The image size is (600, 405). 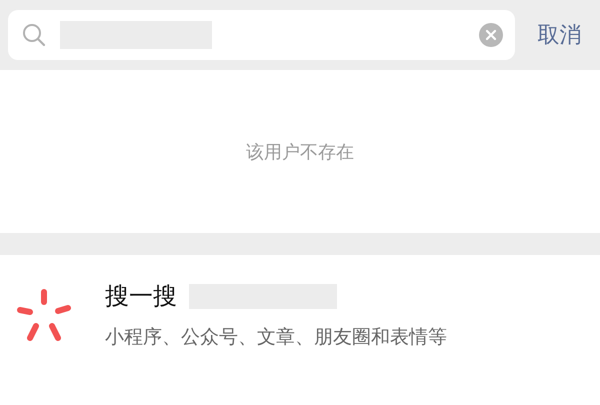 What do you see at coordinates (34, 35) in the screenshot?
I see `search-icon` at bounding box center [34, 35].